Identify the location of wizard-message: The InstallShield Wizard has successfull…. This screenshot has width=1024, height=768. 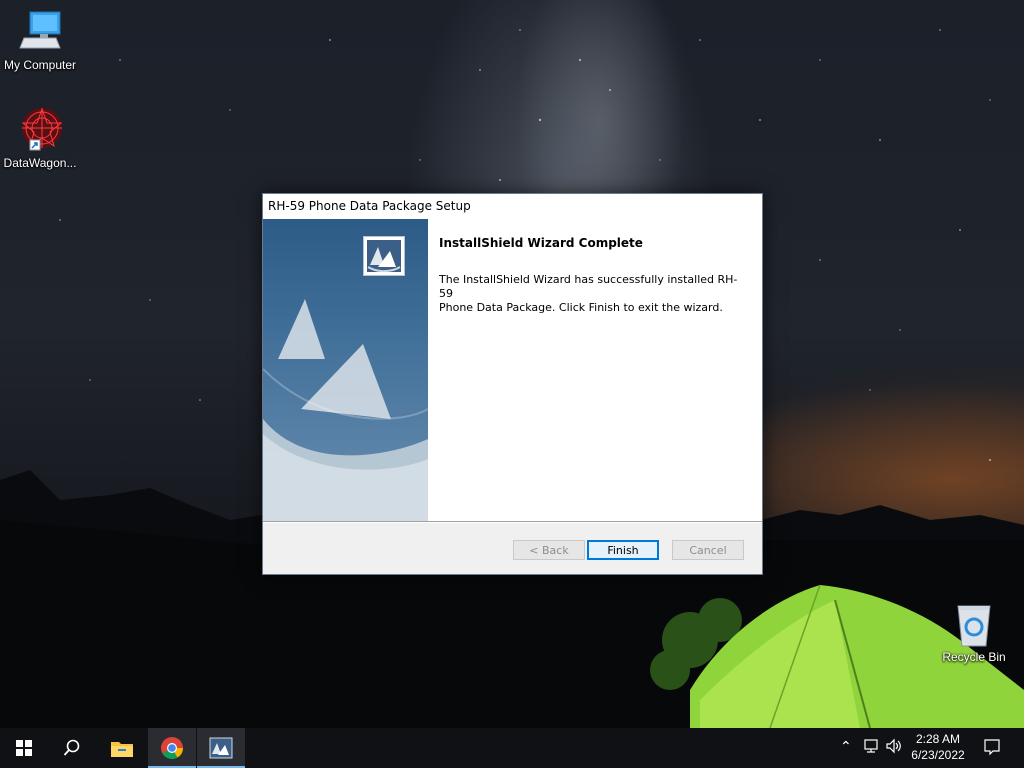
(588, 293).